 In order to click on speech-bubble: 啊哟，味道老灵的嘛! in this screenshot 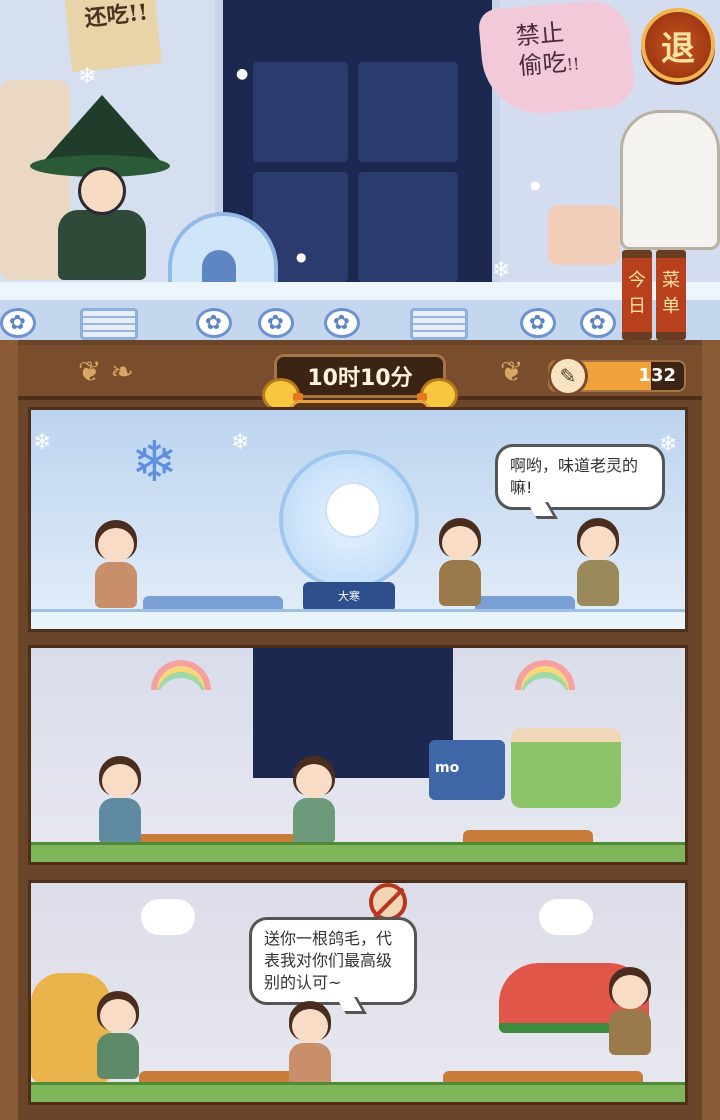, I will do `click(580, 477)`.